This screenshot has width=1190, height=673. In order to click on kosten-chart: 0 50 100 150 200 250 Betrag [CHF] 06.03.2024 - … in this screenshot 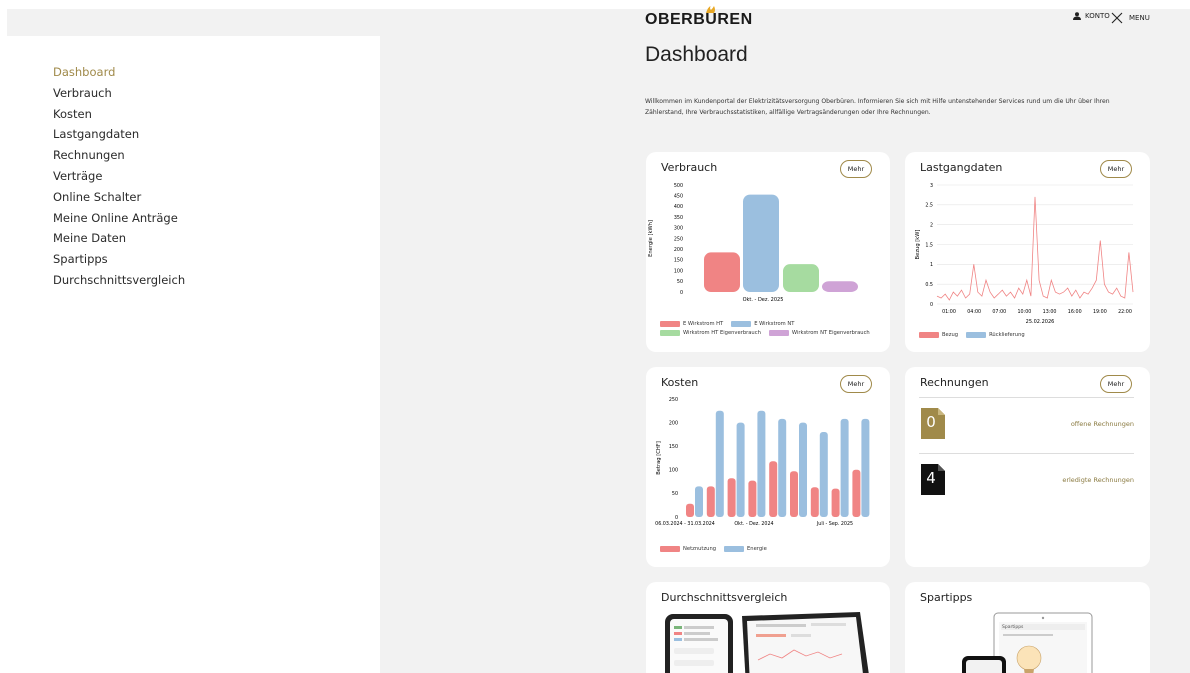, I will do `click(762, 462)`.